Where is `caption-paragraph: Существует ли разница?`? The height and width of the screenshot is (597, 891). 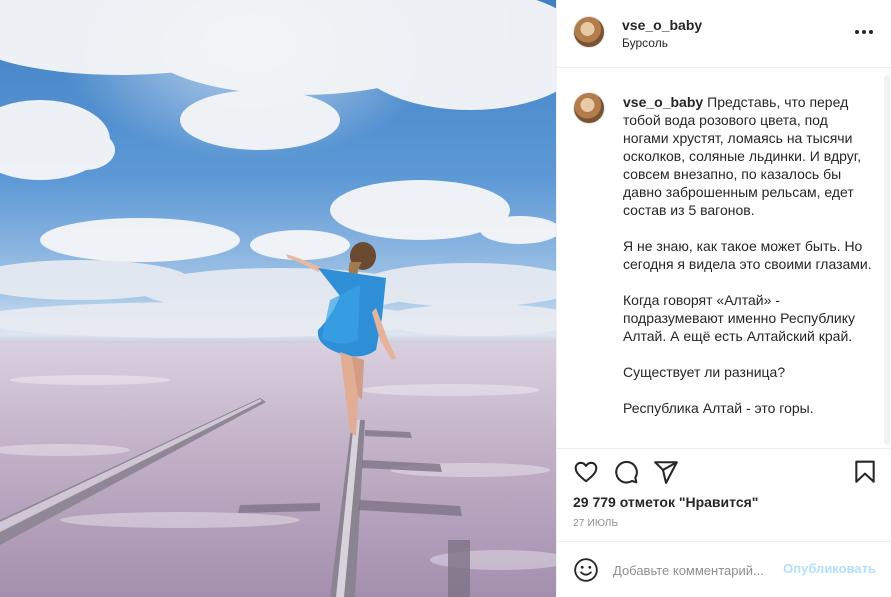
caption-paragraph: Существует ли разница? is located at coordinates (704, 372).